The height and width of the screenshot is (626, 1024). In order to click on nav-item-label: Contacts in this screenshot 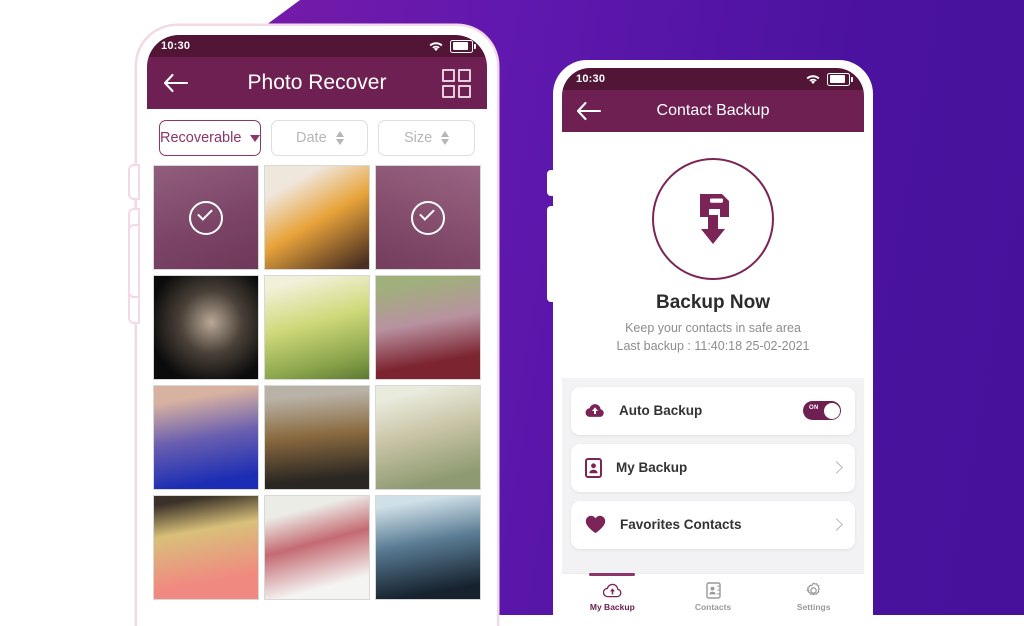, I will do `click(713, 607)`.